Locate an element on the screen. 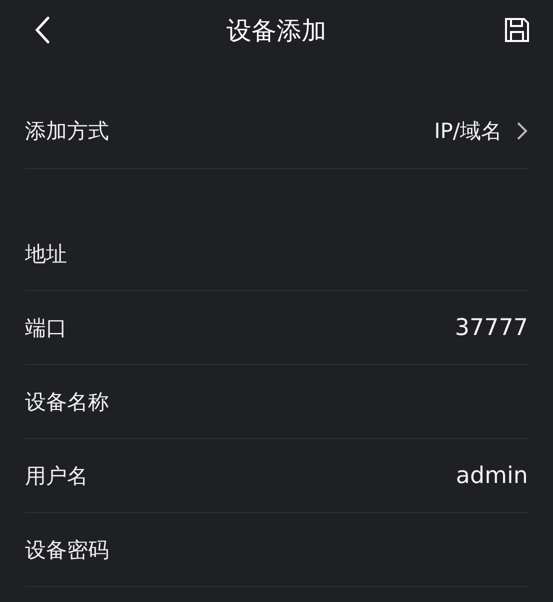 The height and width of the screenshot is (602, 553). back-button is located at coordinates (42, 30).